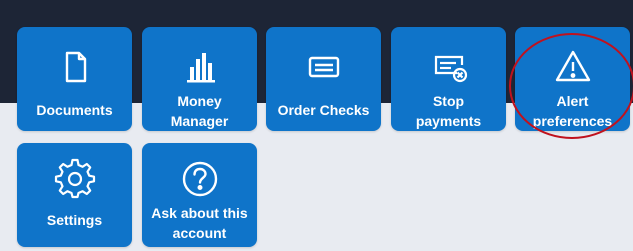  I want to click on order-checks-tile: Order Checks, so click(323, 79).